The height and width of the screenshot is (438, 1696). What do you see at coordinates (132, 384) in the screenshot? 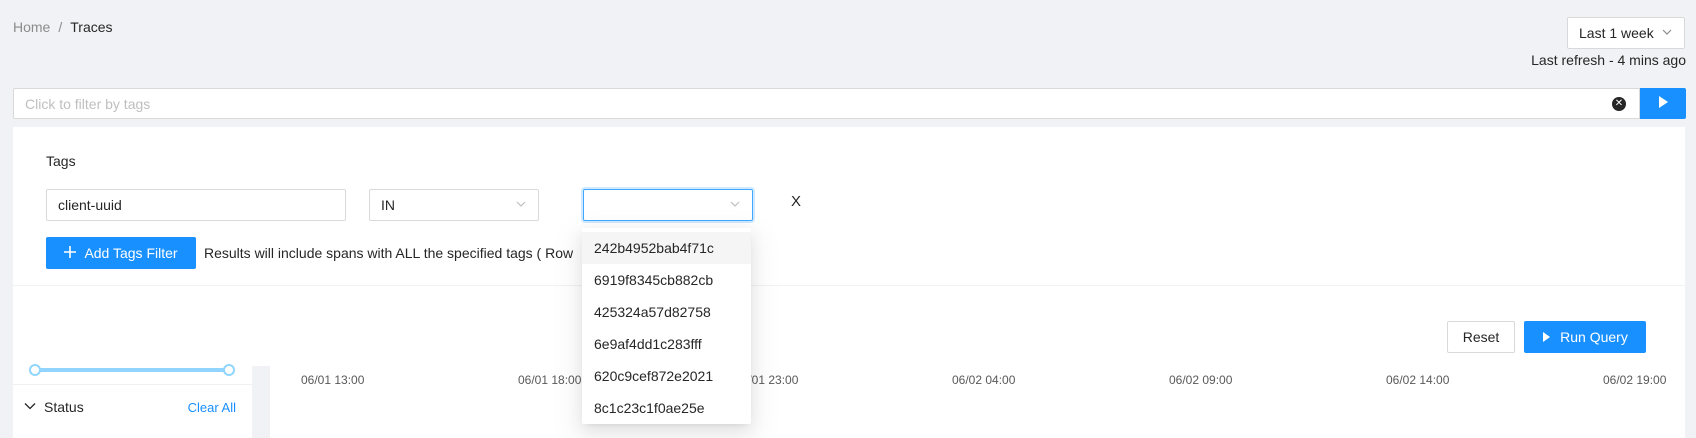
I see `sidebar-divider` at bounding box center [132, 384].